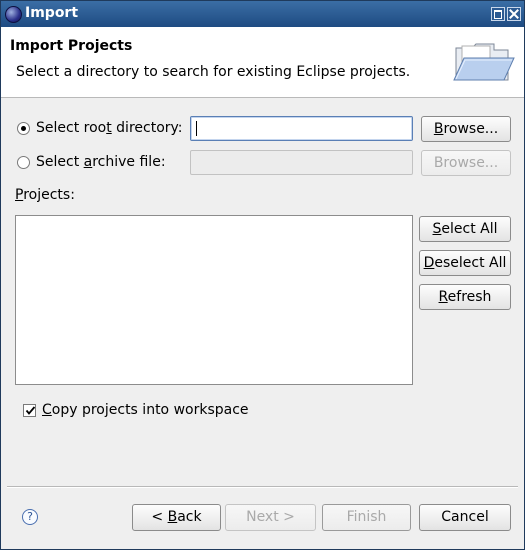 This screenshot has height=550, width=525. Describe the element at coordinates (465, 517) in the screenshot. I see `cancel-button: Cancel` at that location.